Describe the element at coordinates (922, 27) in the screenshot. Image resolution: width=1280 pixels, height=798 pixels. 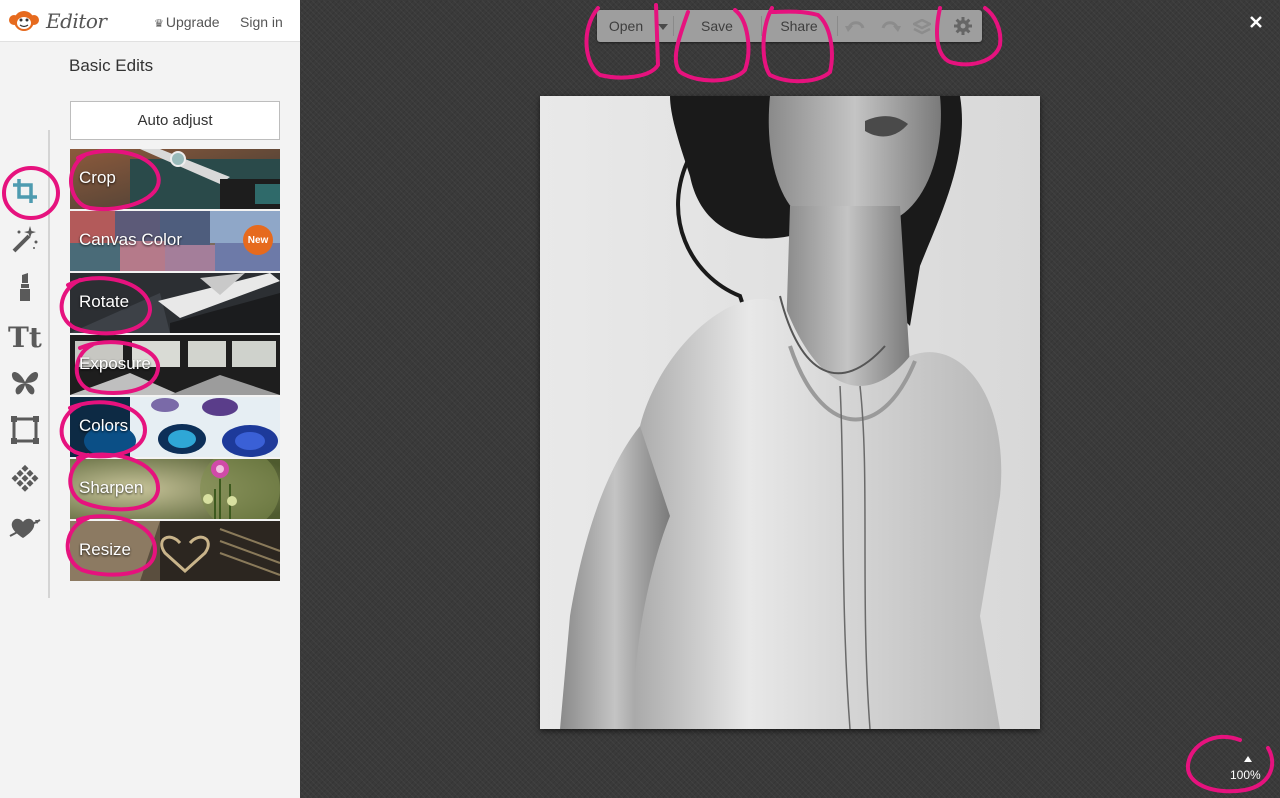
I see `layers-icon` at that location.